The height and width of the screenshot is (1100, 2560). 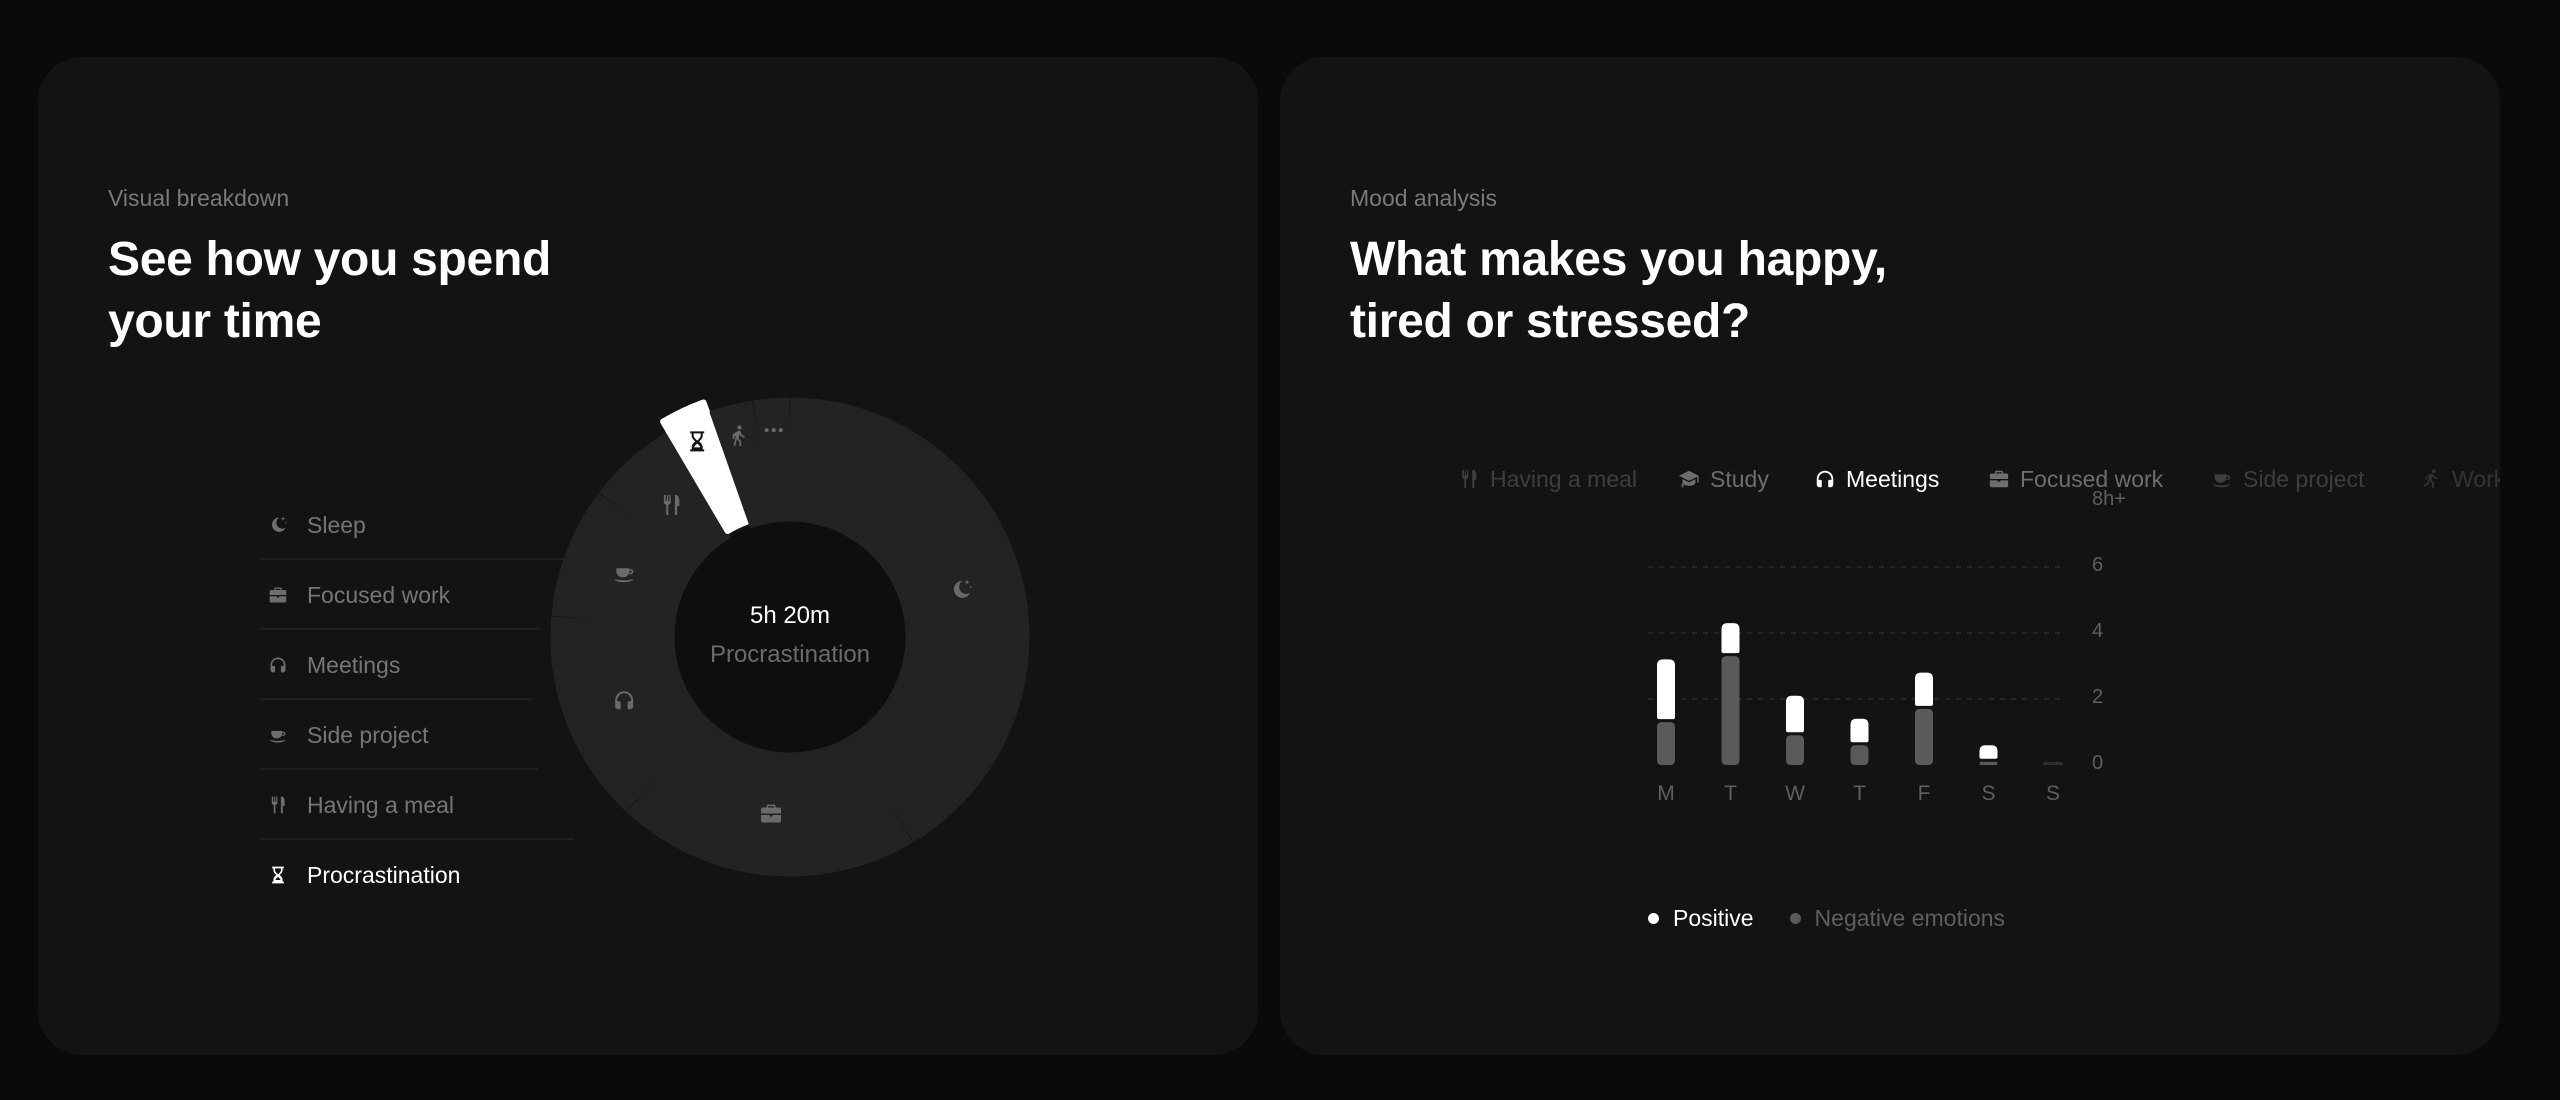 I want to click on hourglass-icon, so click(x=278, y=875).